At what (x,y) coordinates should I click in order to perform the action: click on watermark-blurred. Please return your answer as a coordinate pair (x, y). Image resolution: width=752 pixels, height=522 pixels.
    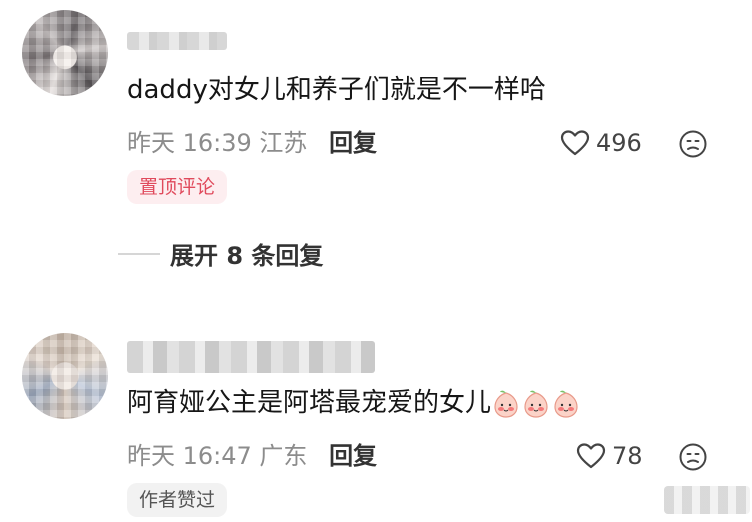
    Looking at the image, I should click on (707, 500).